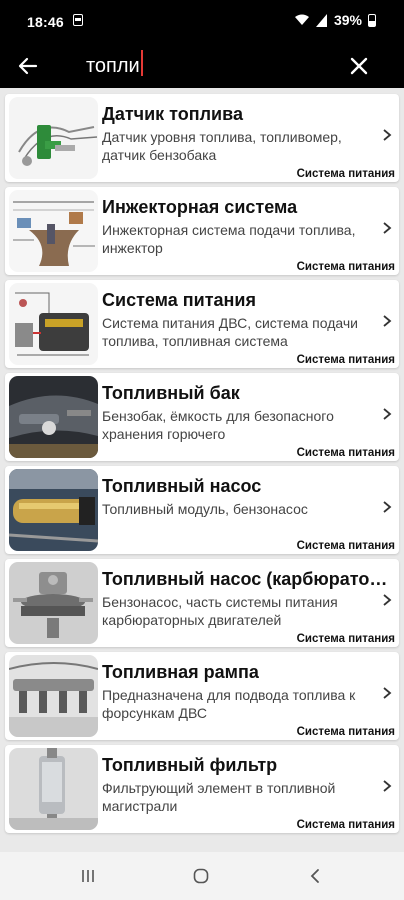 The height and width of the screenshot is (900, 404). I want to click on search-toolbar, so click(202, 66).